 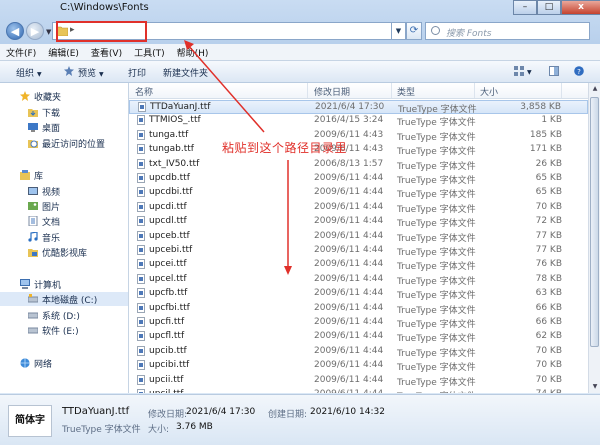 What do you see at coordinates (288, 270) in the screenshot?
I see `arrow-down-head` at bounding box center [288, 270].